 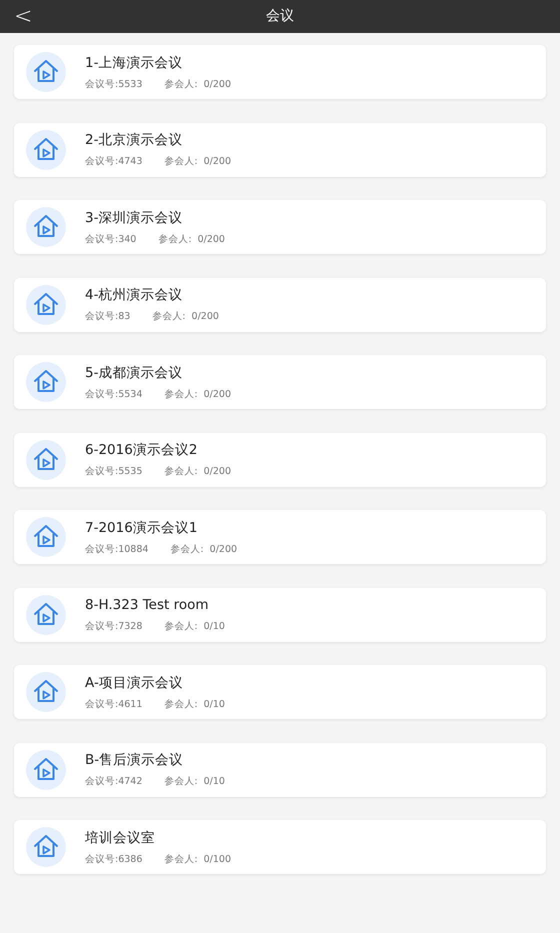 What do you see at coordinates (116, 550) in the screenshot?
I see `meeting-number: 会议号:10884` at bounding box center [116, 550].